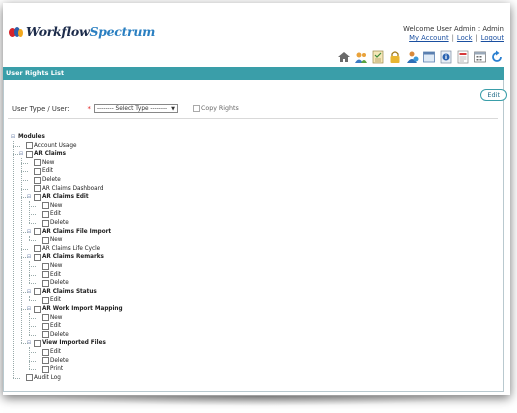  I want to click on select-value: -------- Select Type --------, so click(132, 109).